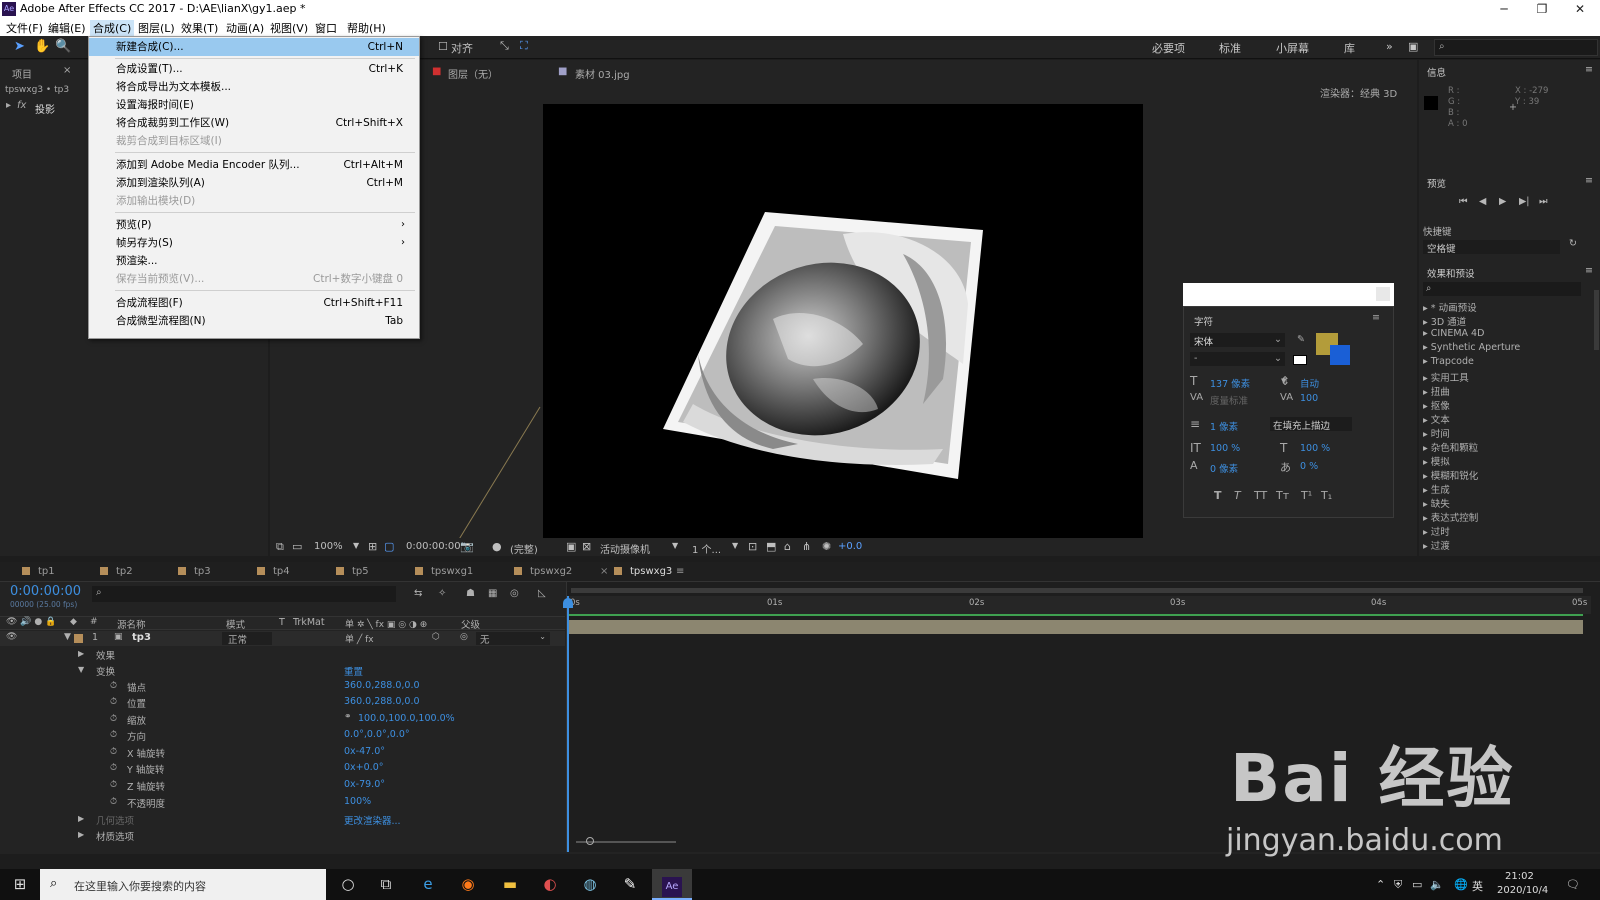  What do you see at coordinates (1077, 590) in the screenshot?
I see `work-area-bar` at bounding box center [1077, 590].